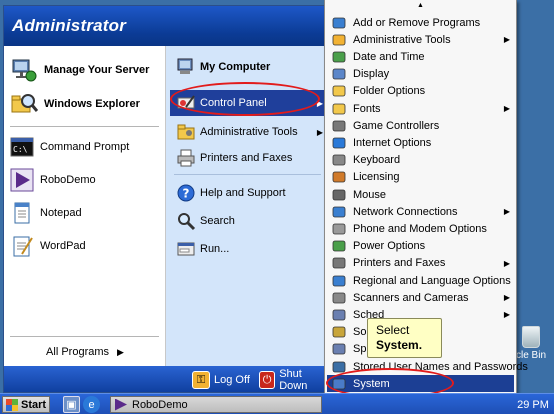  I want to click on control-panel-icon, so click(186, 102).